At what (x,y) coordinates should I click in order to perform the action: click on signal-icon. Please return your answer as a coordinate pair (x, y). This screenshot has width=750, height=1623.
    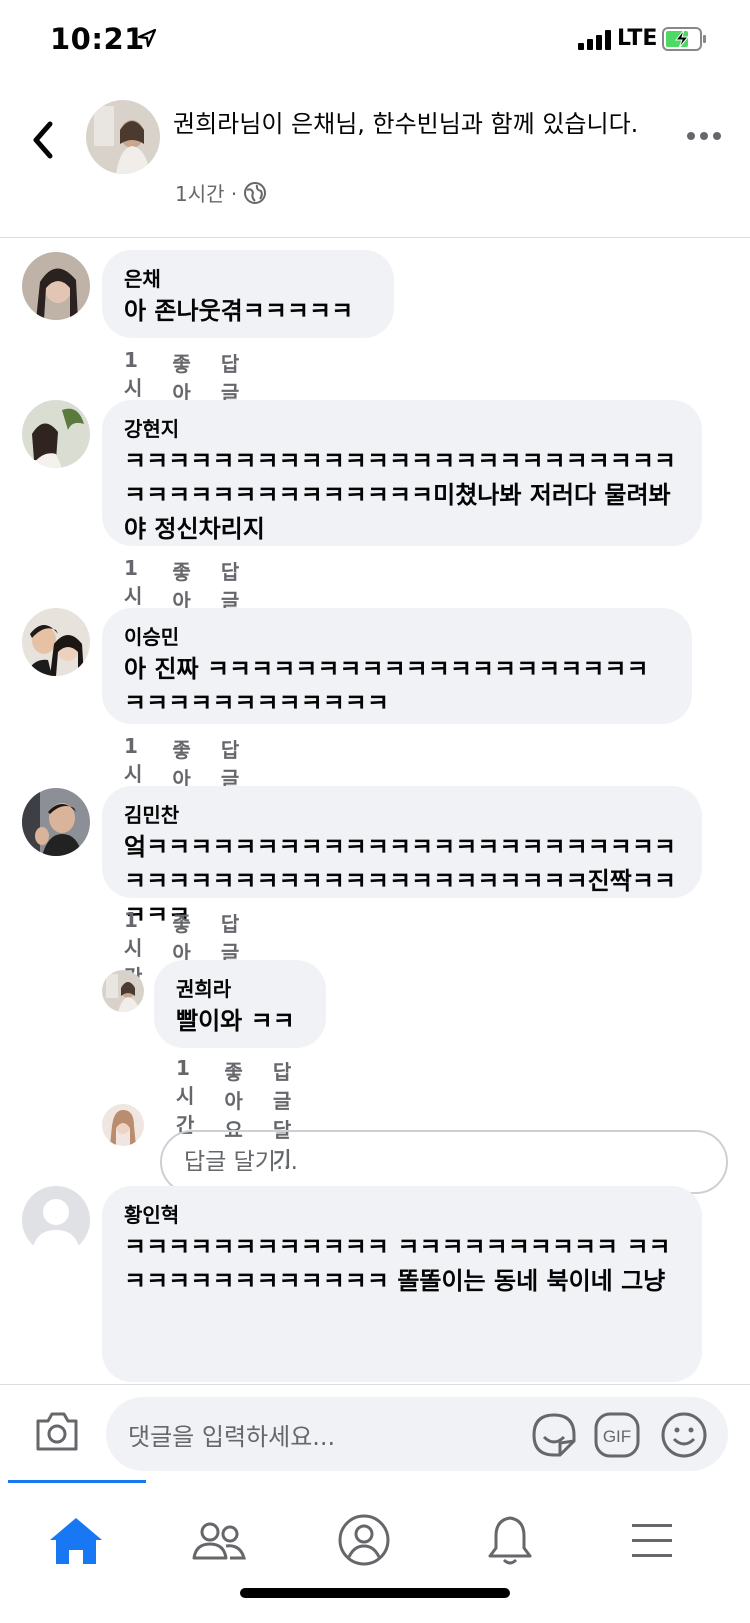
    Looking at the image, I should click on (594, 40).